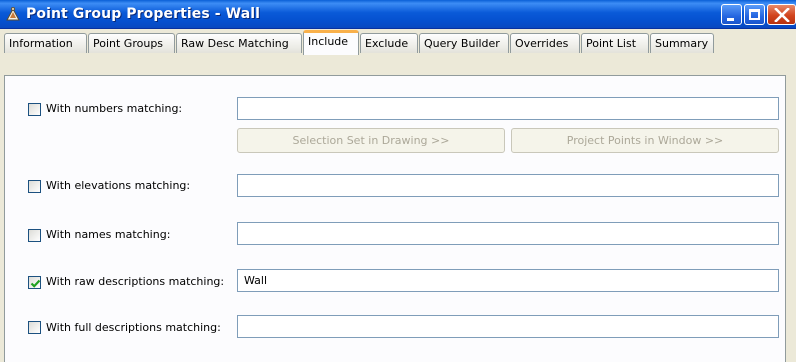 This screenshot has width=796, height=362. I want to click on names-input, so click(508, 233).